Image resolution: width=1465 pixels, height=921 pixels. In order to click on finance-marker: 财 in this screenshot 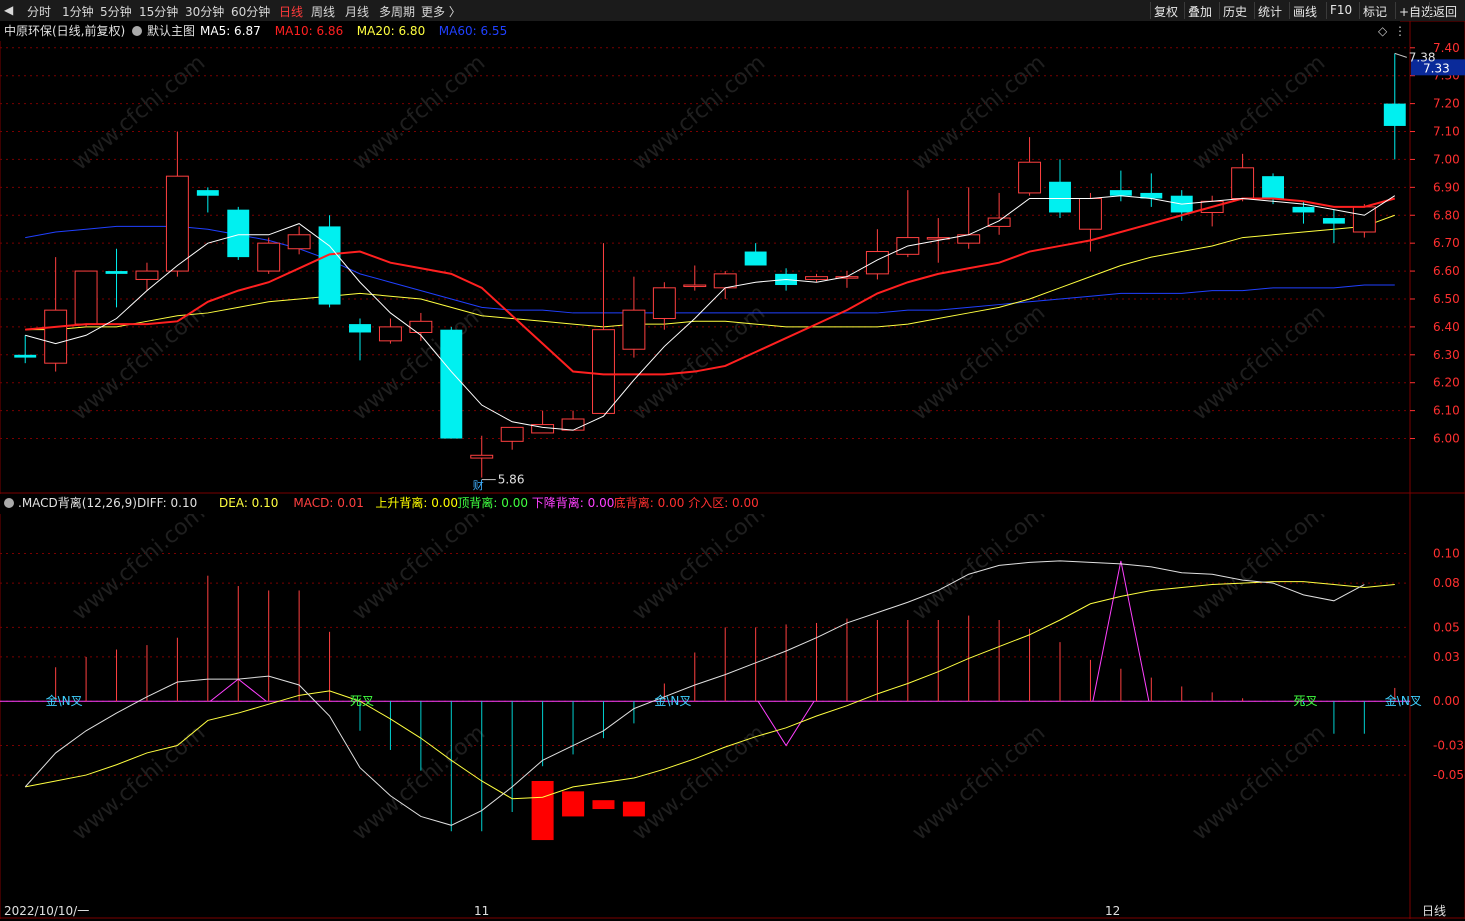, I will do `click(478, 485)`.